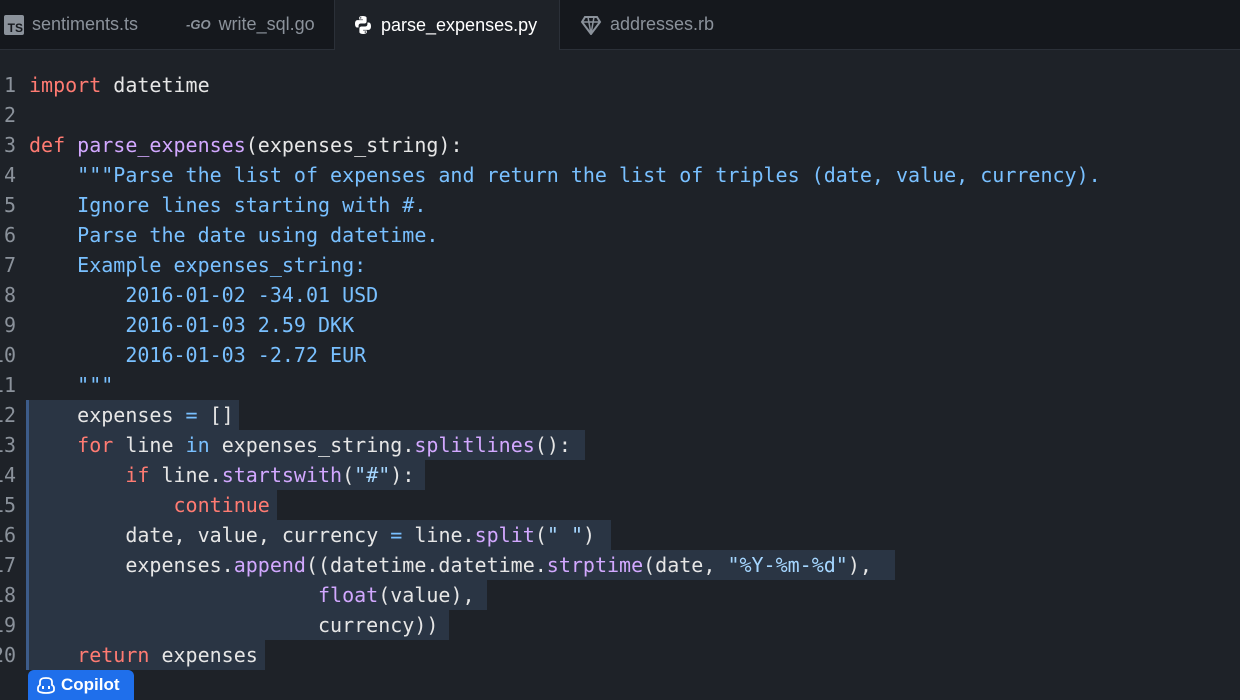 Image resolution: width=1240 pixels, height=700 pixels. What do you see at coordinates (8, 595) in the screenshot?
I see `line-number: 18` at bounding box center [8, 595].